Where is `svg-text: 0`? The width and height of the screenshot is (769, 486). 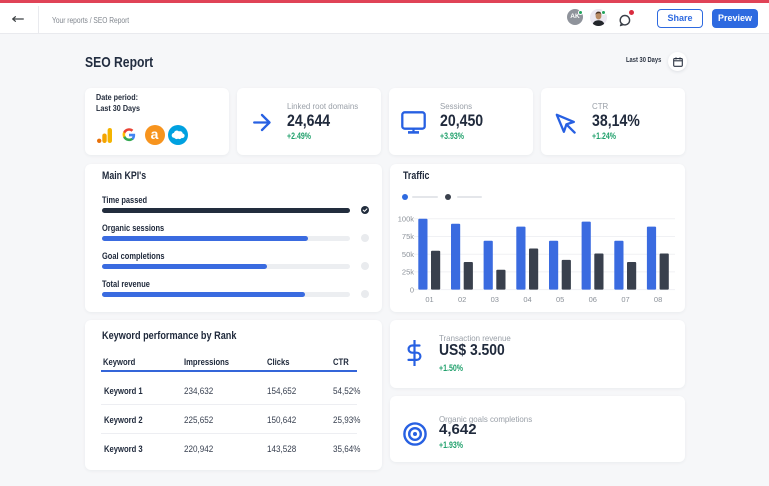
svg-text: 0 is located at coordinates (412, 289).